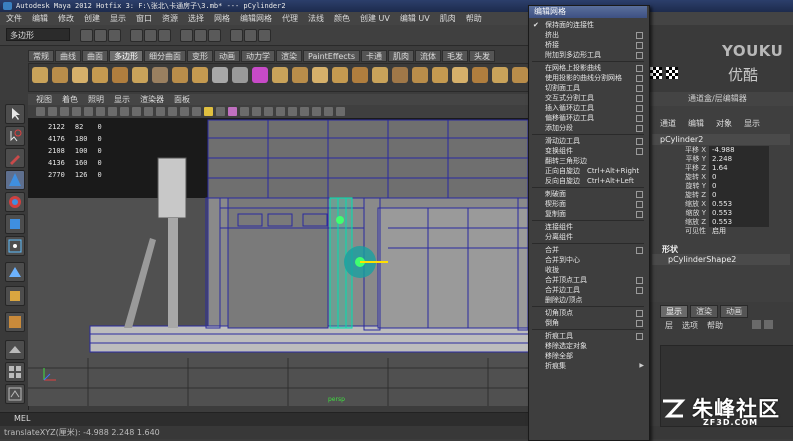 Image resolution: width=793 pixels, height=441 pixels. What do you see at coordinates (374, 56) in the screenshot?
I see `shelf-tab-10: 卡通` at bounding box center [374, 56].